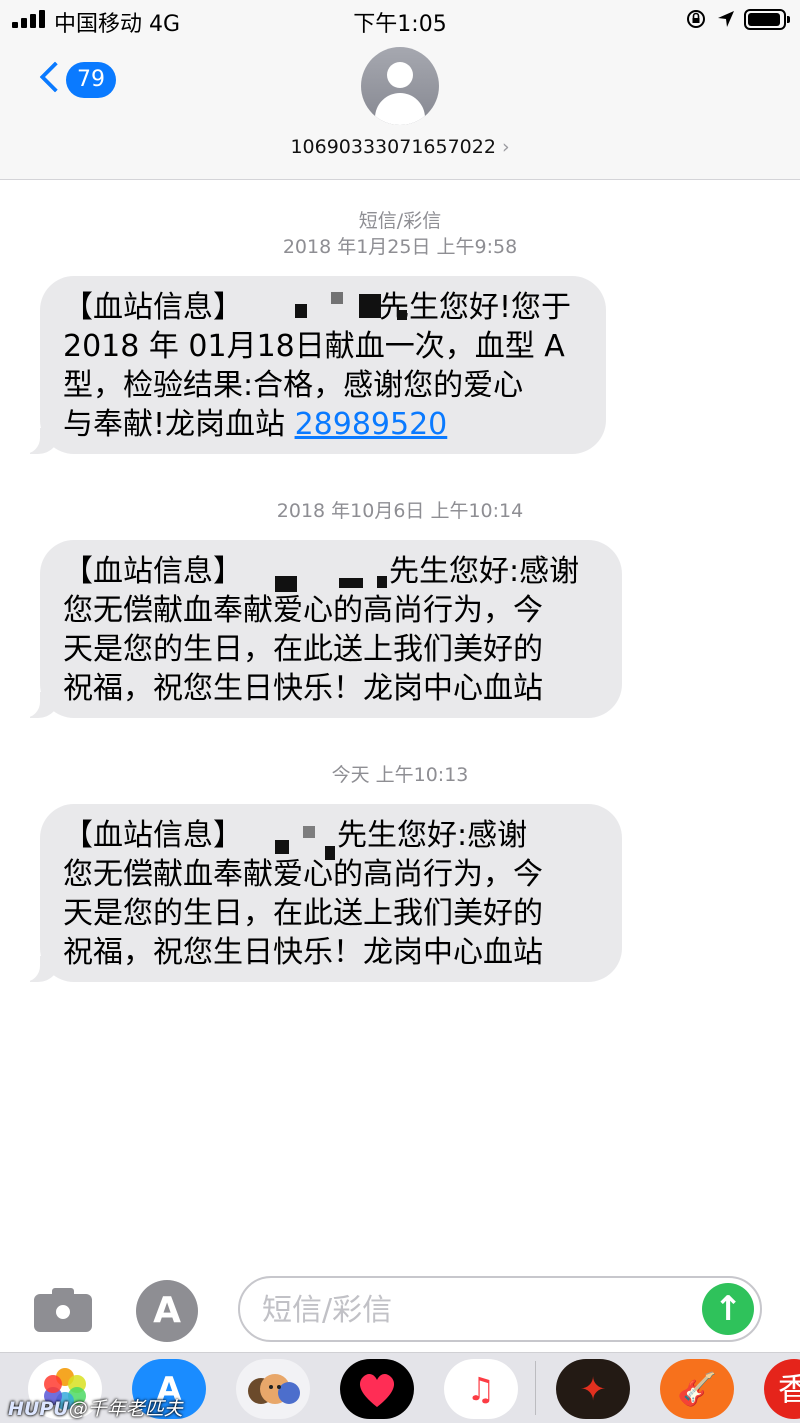  What do you see at coordinates (317, 307) in the screenshot?
I see `message-line: 【血站信息】 先生您好!您于` at bounding box center [317, 307].